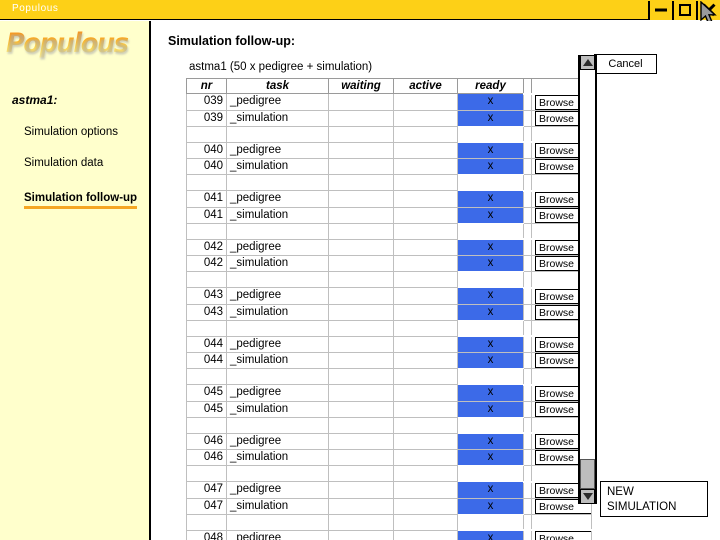 The image size is (720, 540). I want to click on sidebar-item-simulation-data: Simulation data, so click(86, 163).